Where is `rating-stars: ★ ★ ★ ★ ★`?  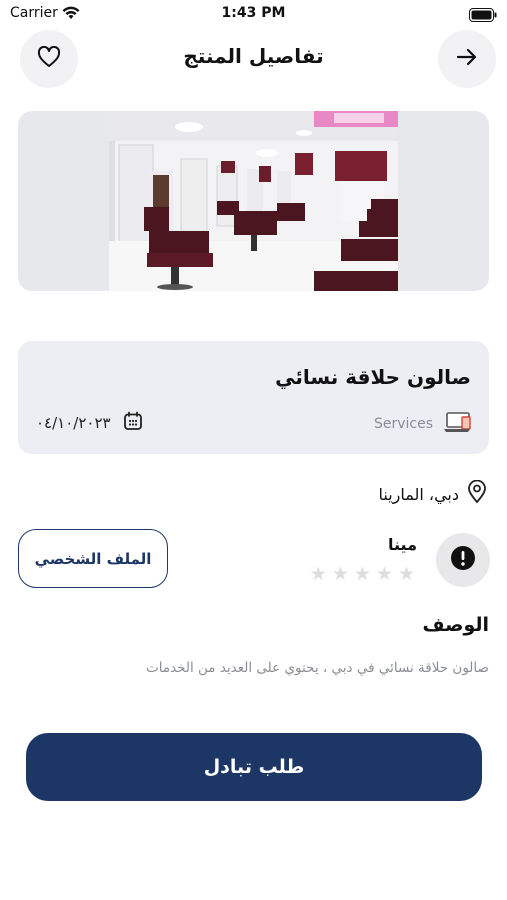 rating-stars: ★ ★ ★ ★ ★ is located at coordinates (362, 574).